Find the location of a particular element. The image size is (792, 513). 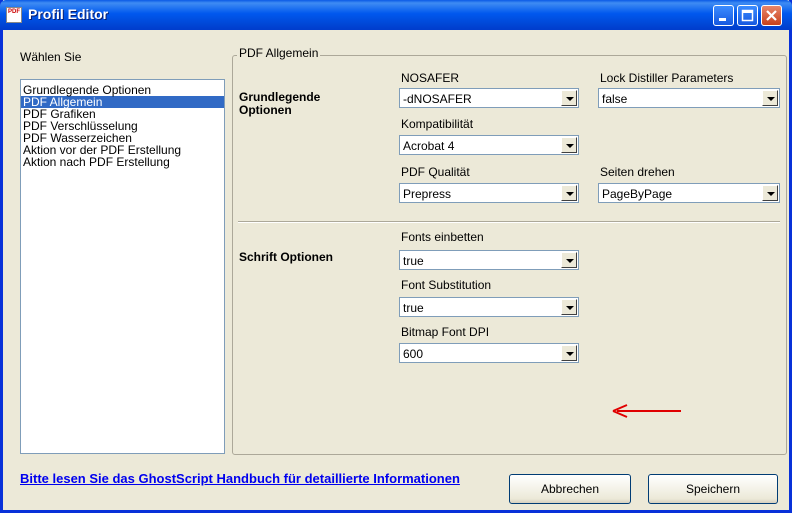

nosafer-label: NOSAFER is located at coordinates (430, 78).